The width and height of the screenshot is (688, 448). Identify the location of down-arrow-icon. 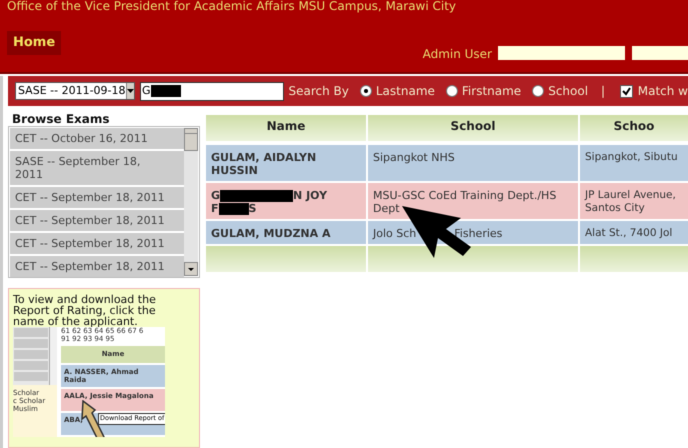
(191, 269).